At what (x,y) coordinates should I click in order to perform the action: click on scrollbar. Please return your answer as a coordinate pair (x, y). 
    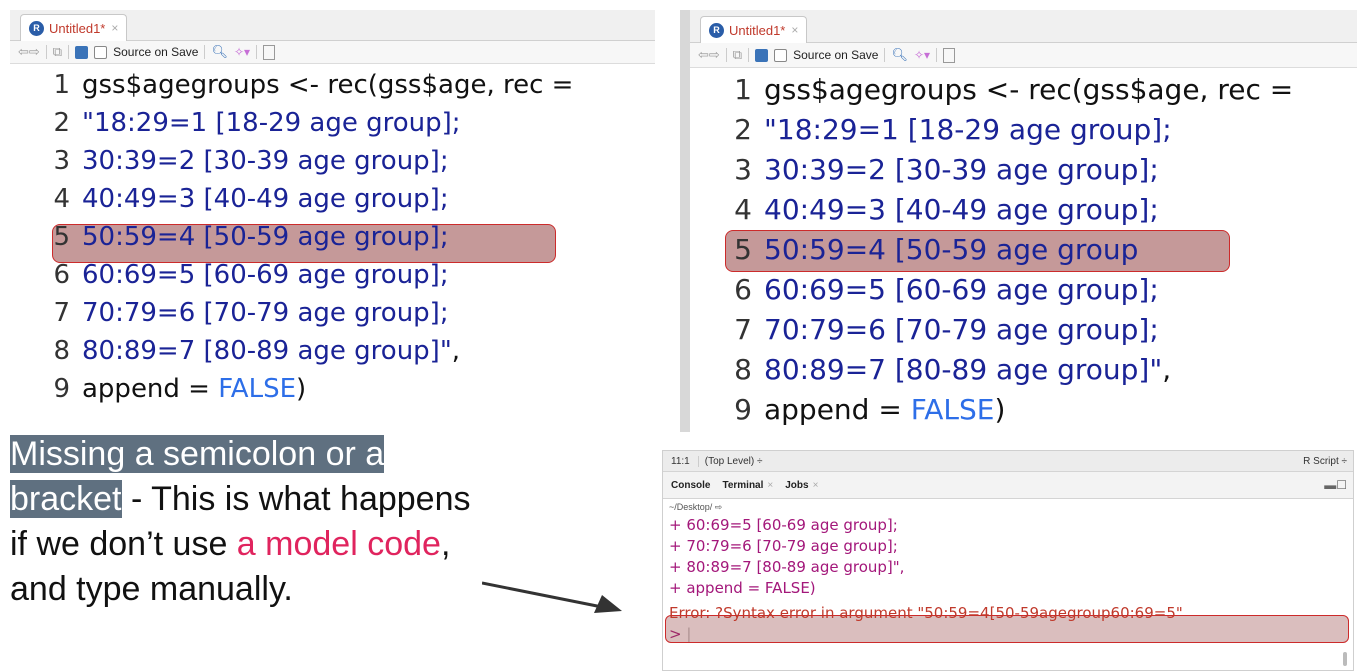
    Looking at the image, I should click on (1345, 659).